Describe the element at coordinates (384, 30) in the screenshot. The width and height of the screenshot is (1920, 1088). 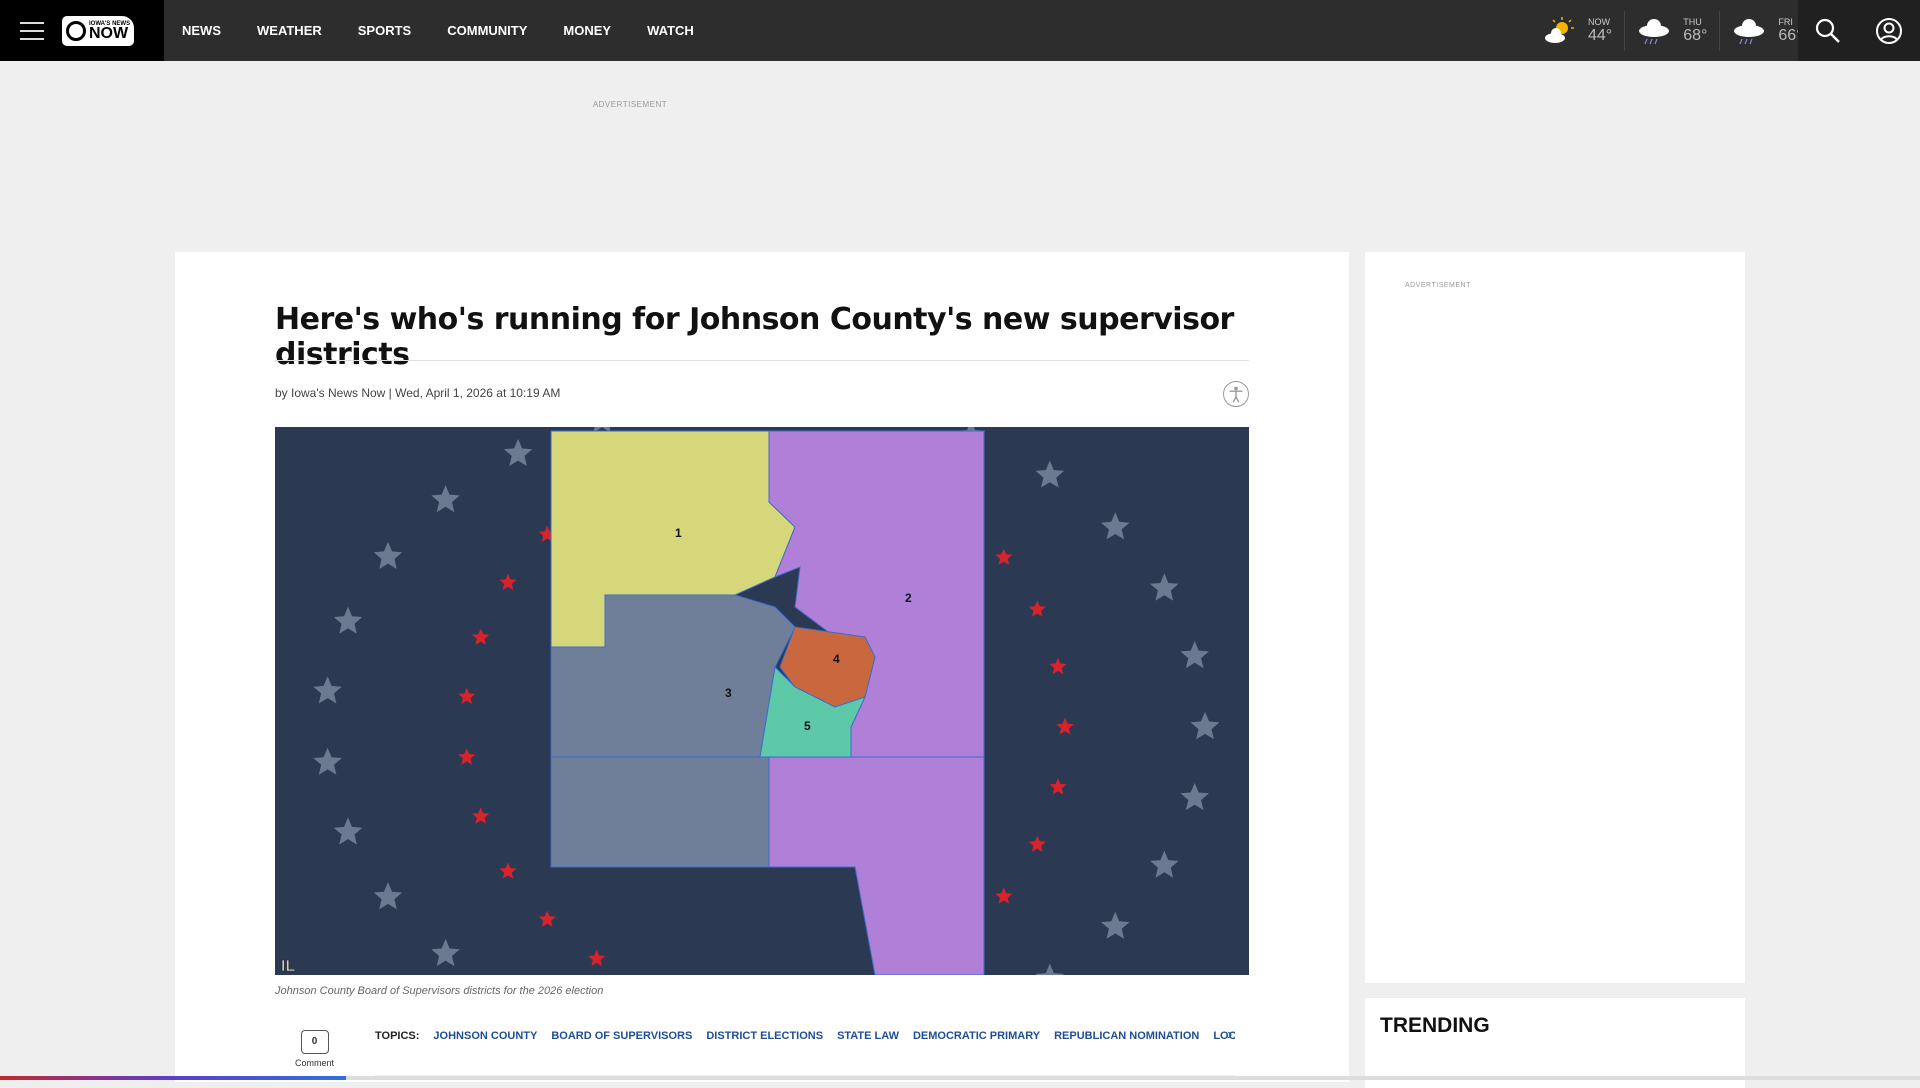
I see `nav-sports: SPORTS` at that location.